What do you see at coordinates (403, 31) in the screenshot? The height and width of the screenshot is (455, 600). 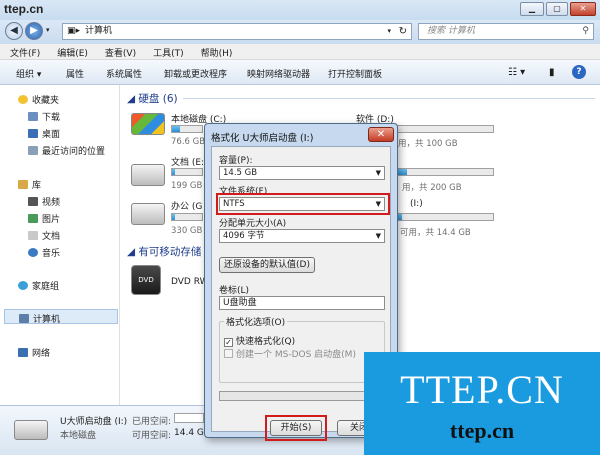 I see `refresh-icon: ↻` at bounding box center [403, 31].